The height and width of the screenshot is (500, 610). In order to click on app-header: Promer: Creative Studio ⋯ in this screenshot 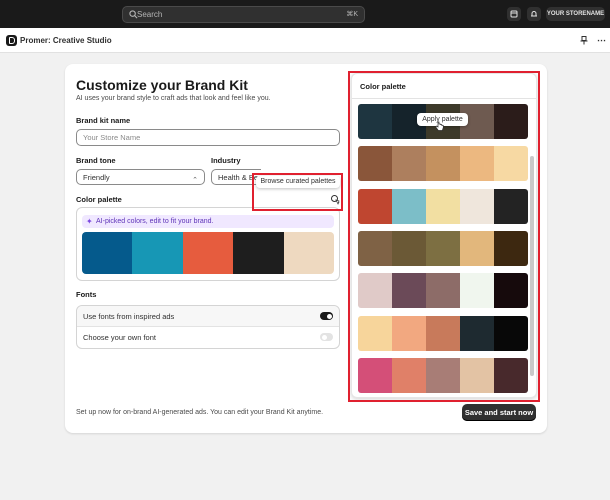, I will do `click(305, 40)`.